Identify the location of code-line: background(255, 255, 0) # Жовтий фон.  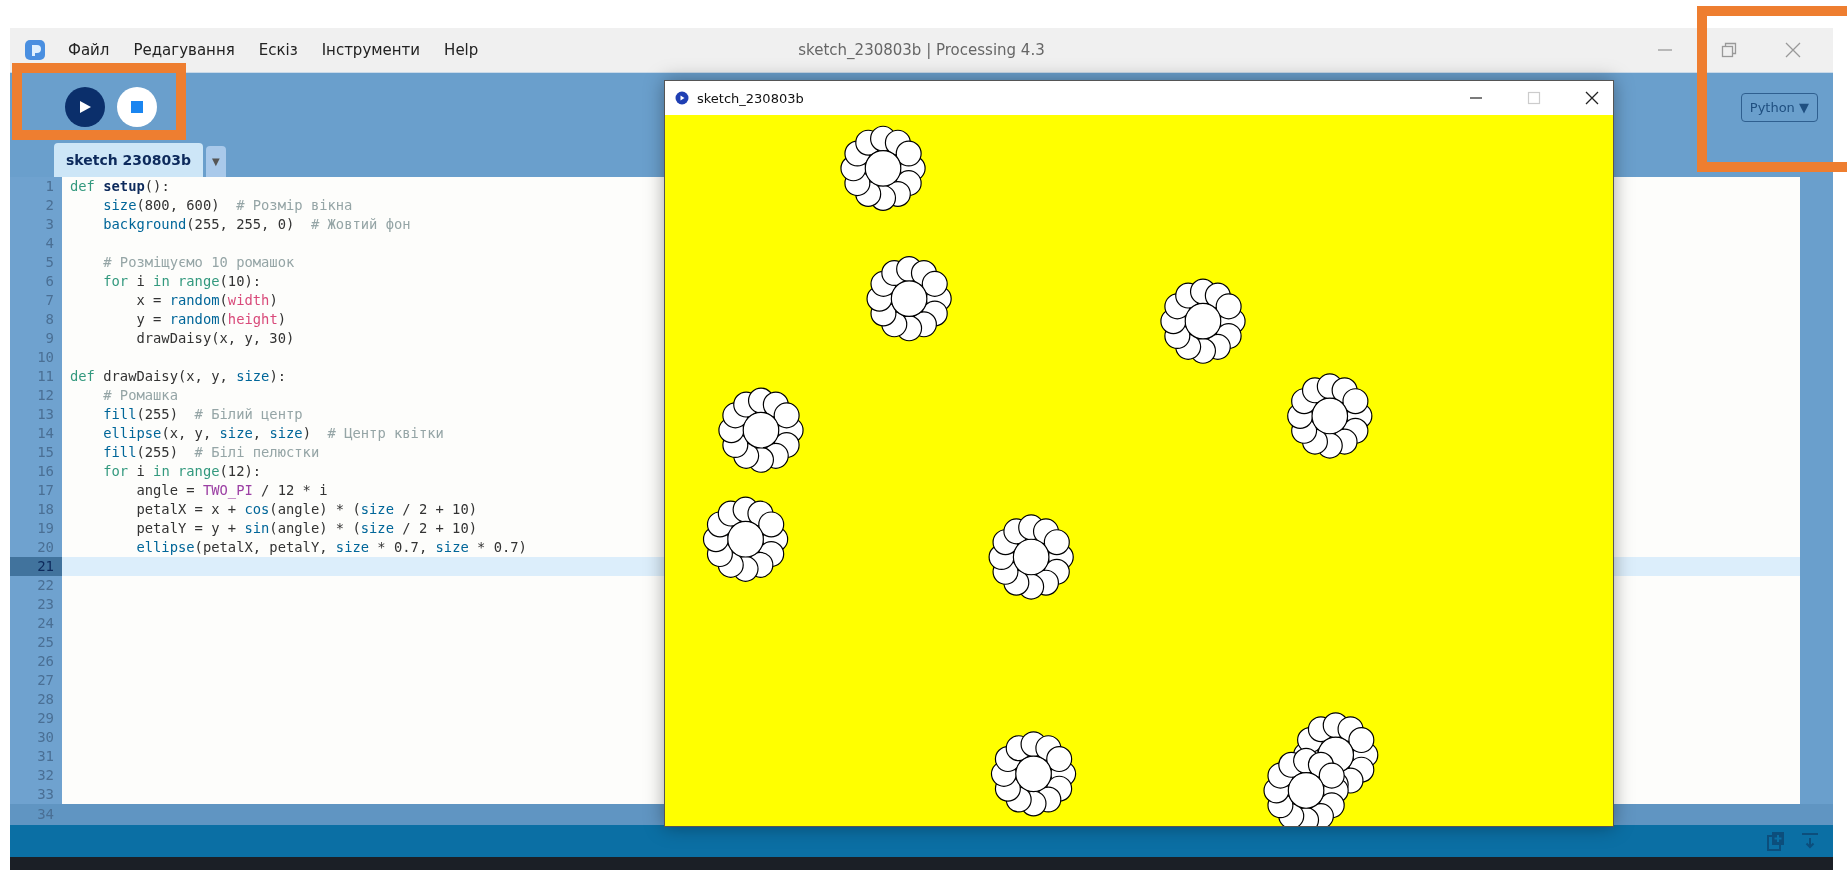
(257, 224).